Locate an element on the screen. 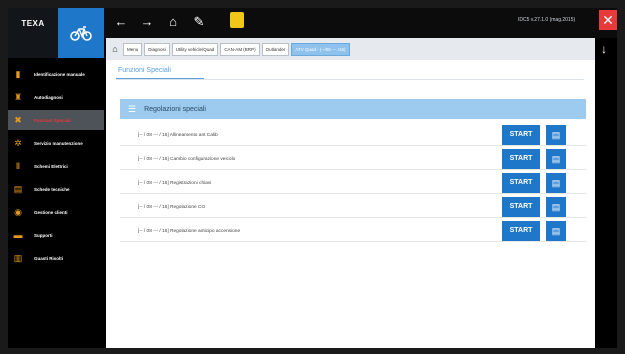 Image resolution: width=625 pixels, height=354 pixels. sidebar-item-guasti-risolti: ▥ Guasti Risolti is located at coordinates (56, 258).